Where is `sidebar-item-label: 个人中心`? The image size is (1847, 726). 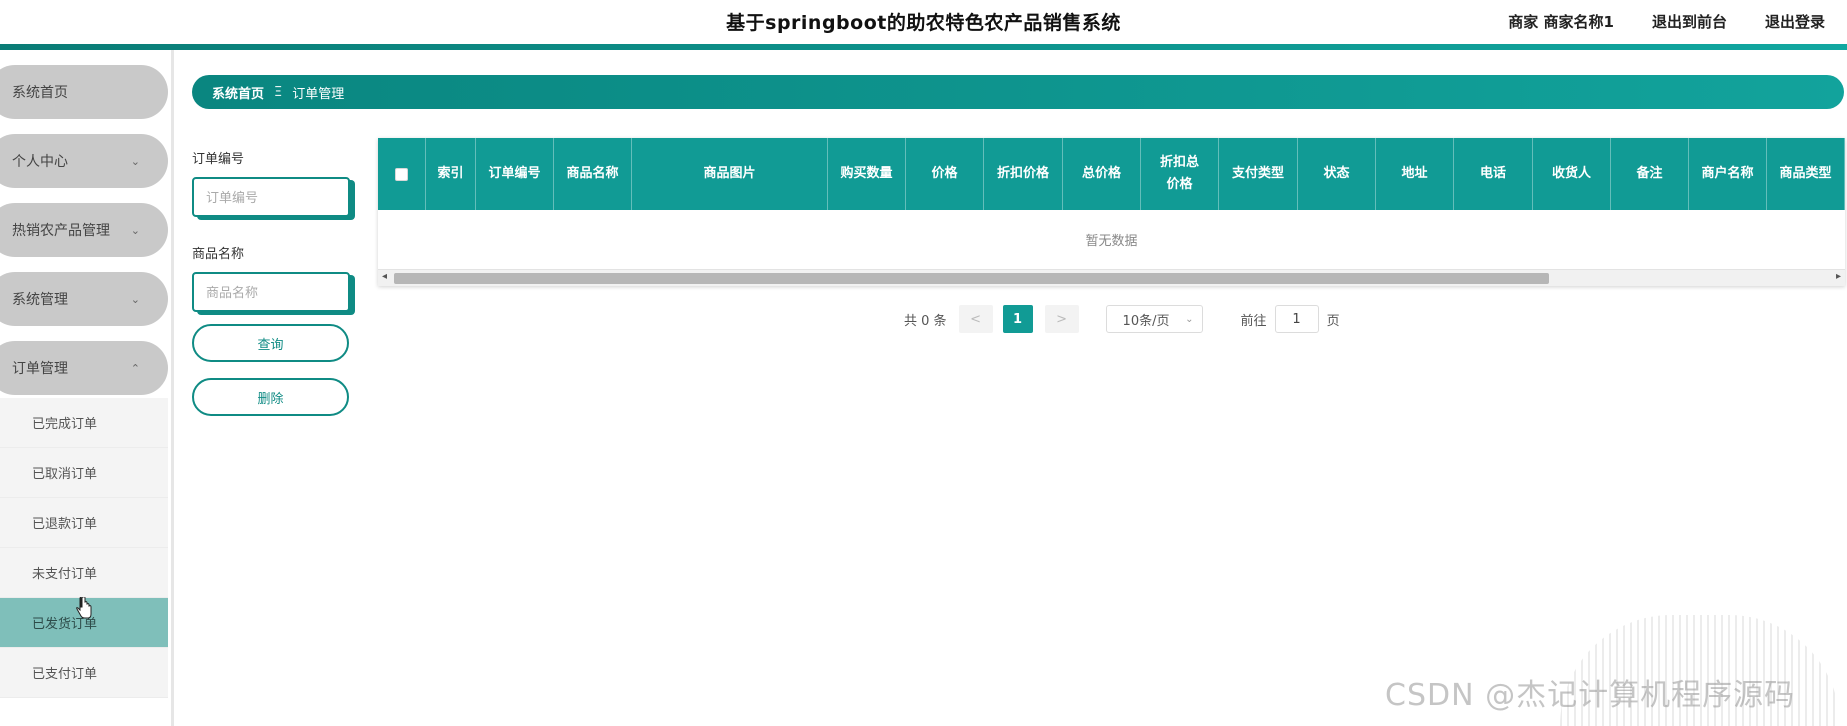
sidebar-item-label: 个人中心 is located at coordinates (40, 162).